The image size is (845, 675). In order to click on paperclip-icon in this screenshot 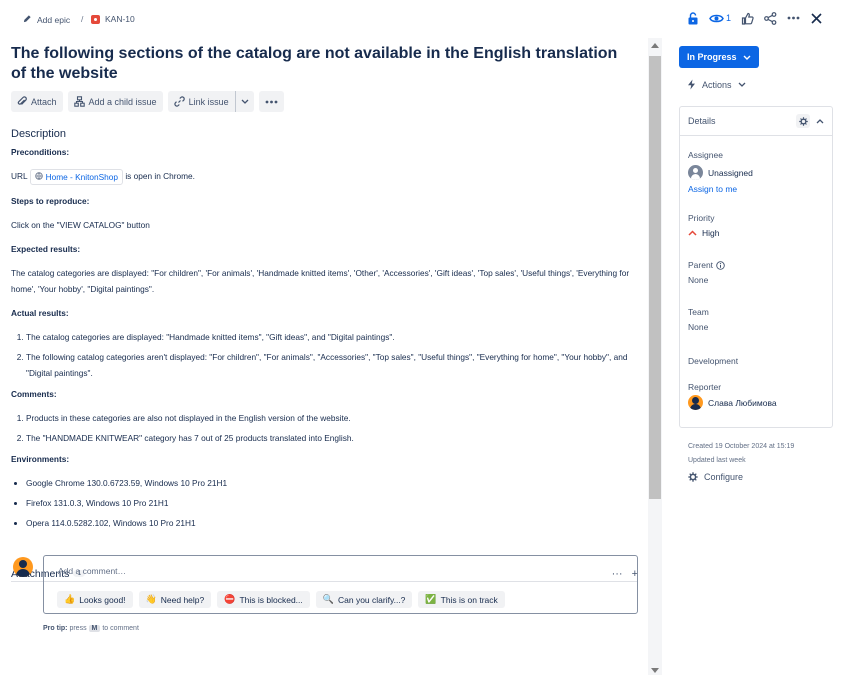, I will do `click(22, 100)`.